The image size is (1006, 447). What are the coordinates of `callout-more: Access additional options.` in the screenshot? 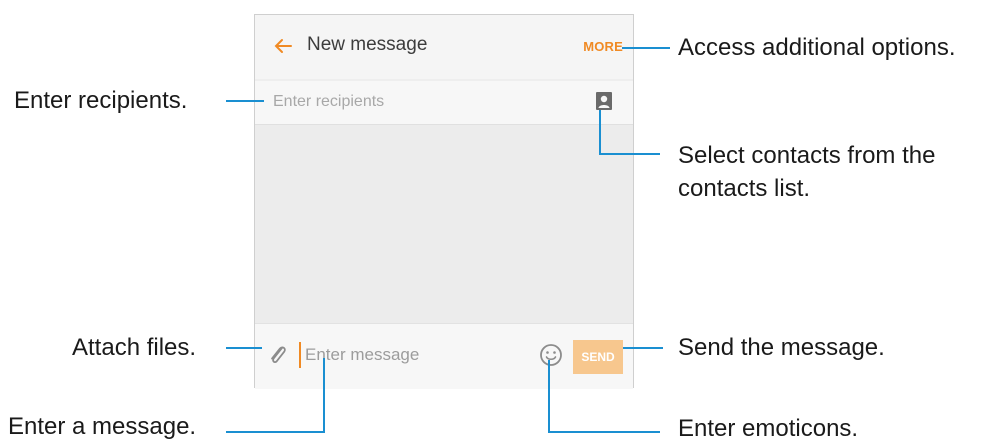 It's located at (817, 47).